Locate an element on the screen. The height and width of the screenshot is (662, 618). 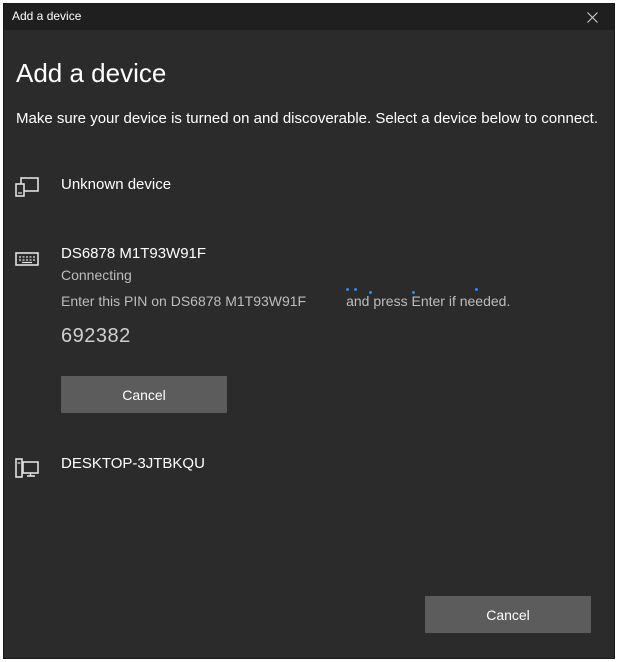
device-name: DS6878 M1T93W91F is located at coordinates (134, 253).